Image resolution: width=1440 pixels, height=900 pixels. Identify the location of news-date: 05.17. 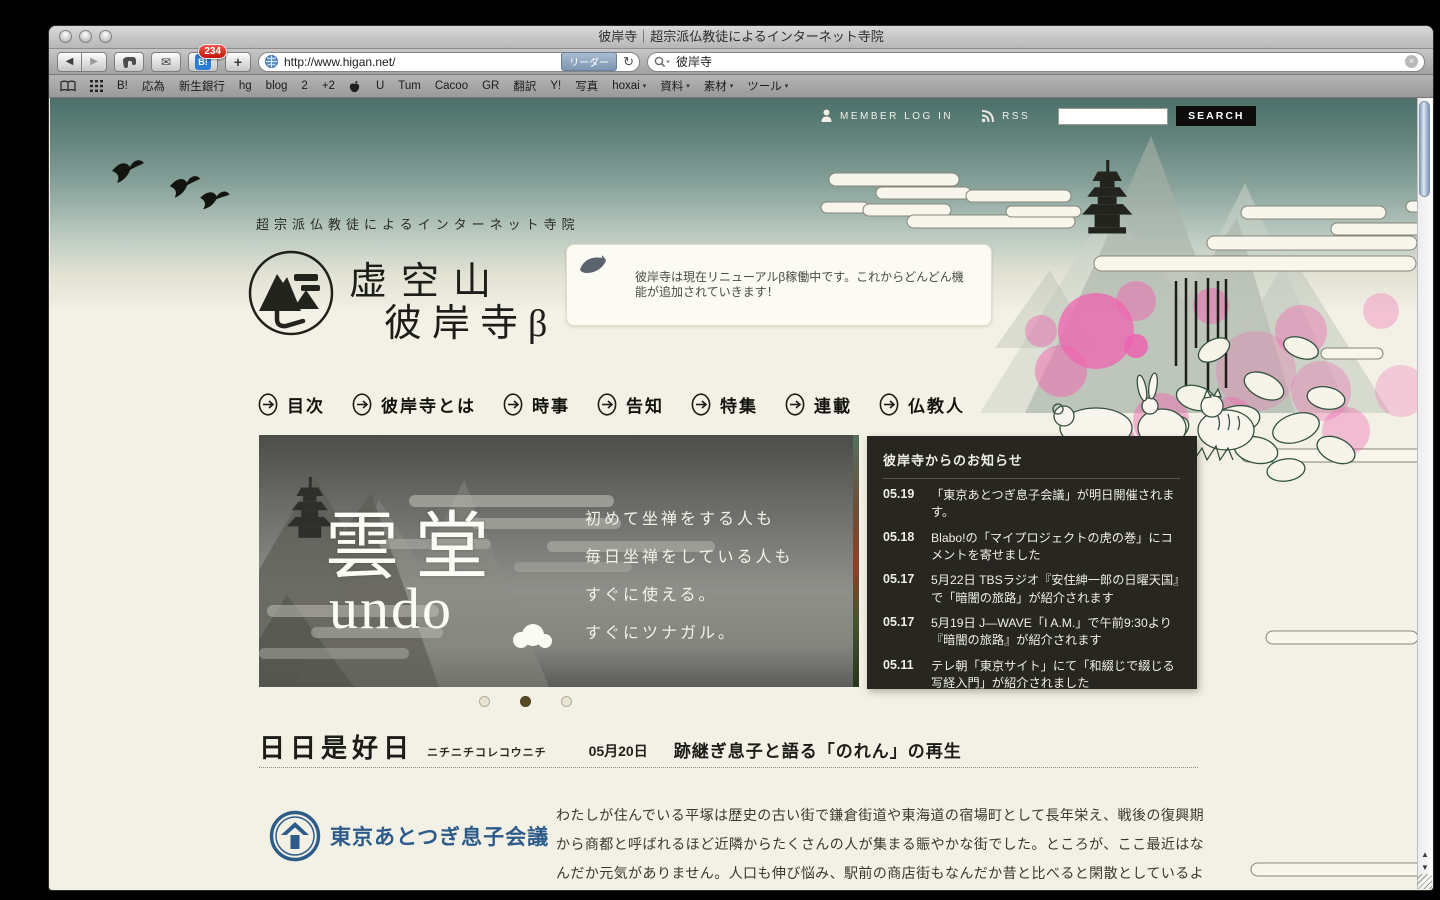
(899, 579).